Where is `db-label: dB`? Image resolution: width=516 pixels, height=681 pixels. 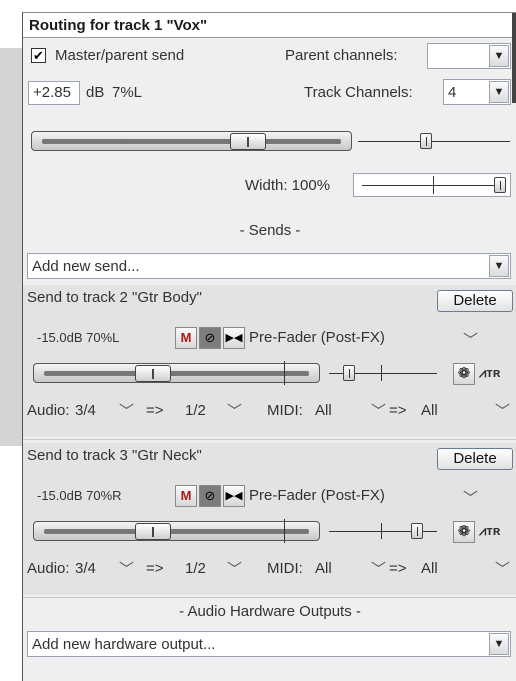
db-label: dB is located at coordinates (95, 92).